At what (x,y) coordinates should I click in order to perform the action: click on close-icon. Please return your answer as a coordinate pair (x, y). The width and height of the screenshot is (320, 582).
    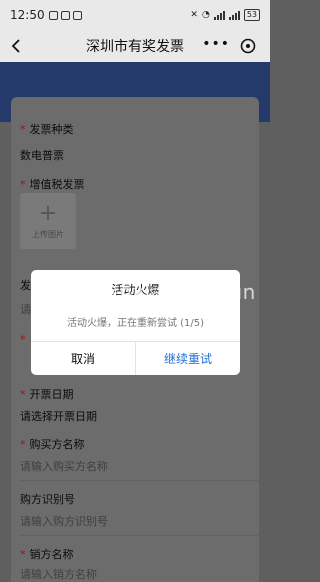
    Looking at the image, I should click on (248, 46).